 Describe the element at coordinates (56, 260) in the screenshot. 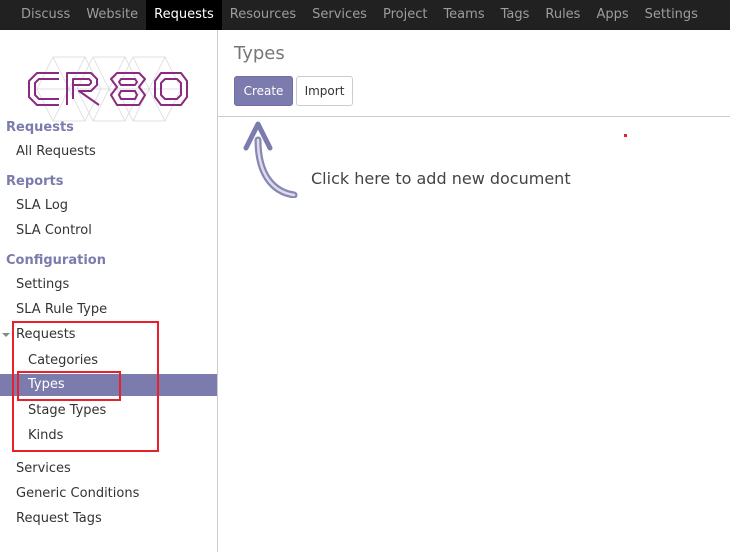

I see `section-configuration: Configuration` at that location.